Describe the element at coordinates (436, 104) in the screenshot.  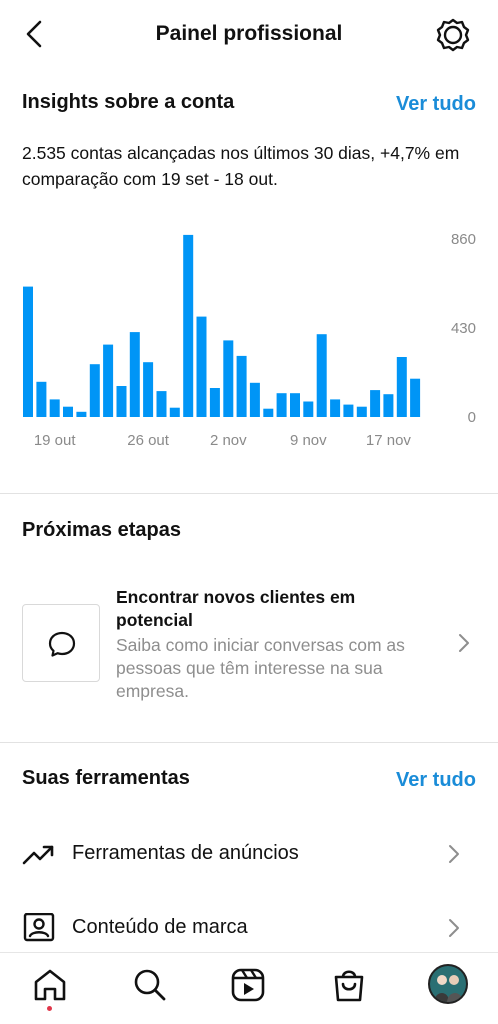
I see `insights-see-all-link: Ver tudo` at that location.